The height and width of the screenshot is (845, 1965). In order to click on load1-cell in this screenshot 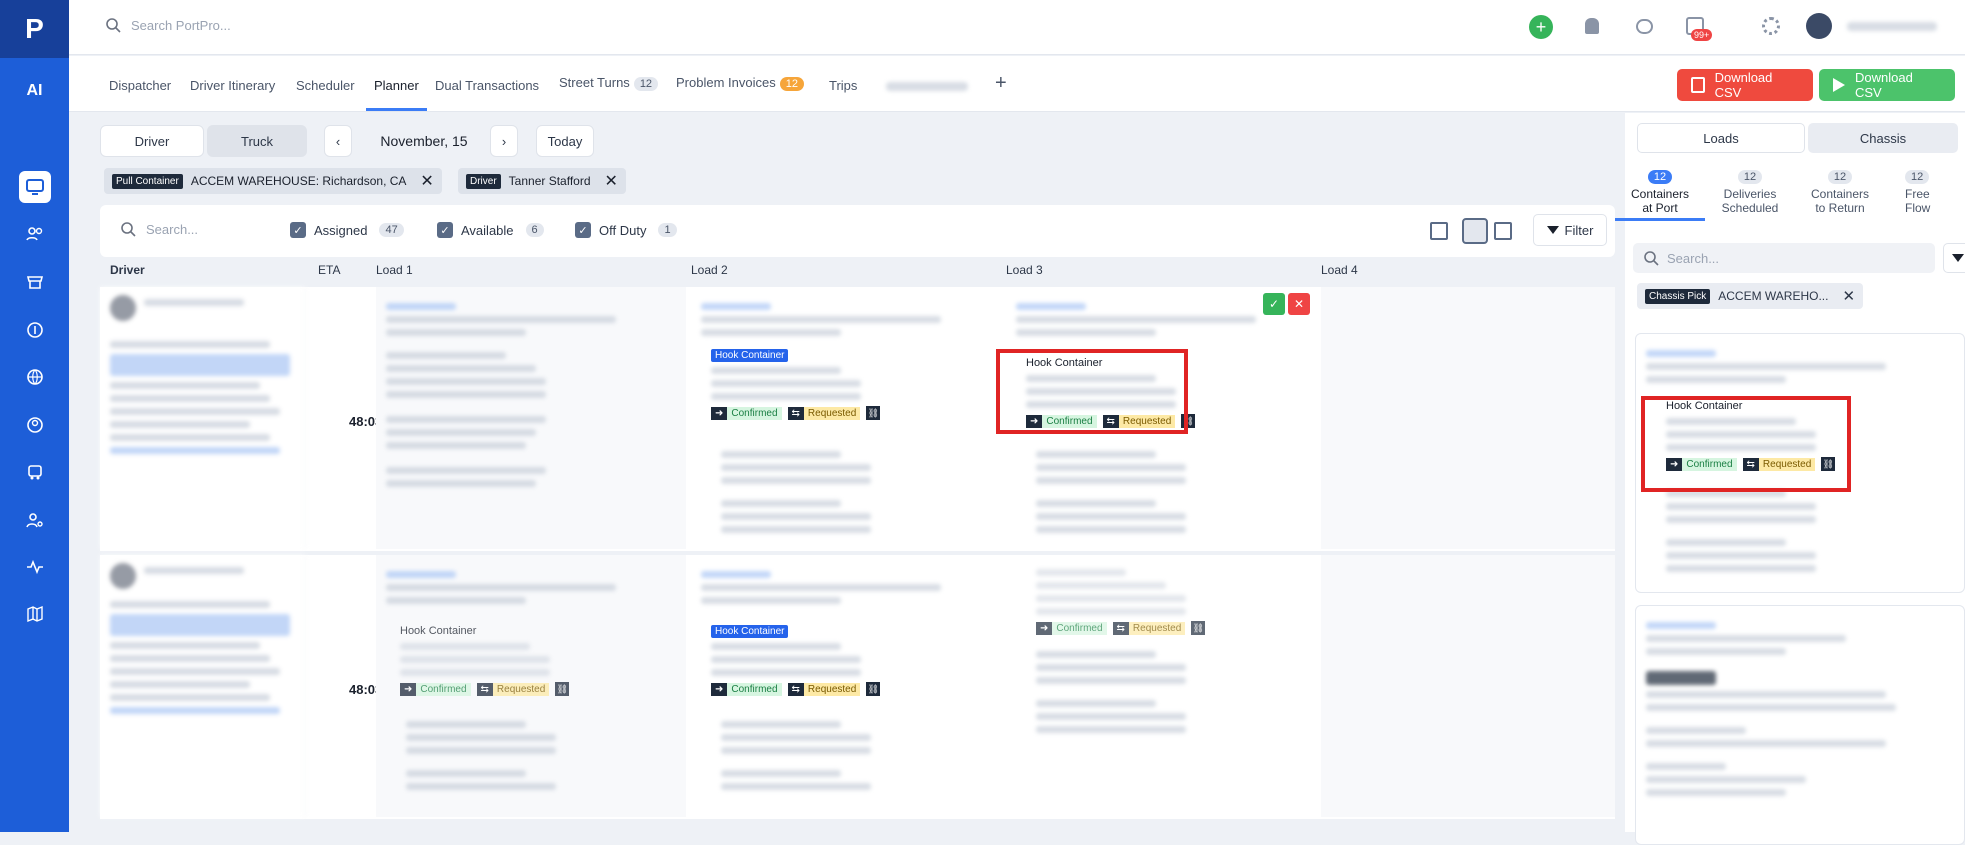, I will do `click(531, 418)`.